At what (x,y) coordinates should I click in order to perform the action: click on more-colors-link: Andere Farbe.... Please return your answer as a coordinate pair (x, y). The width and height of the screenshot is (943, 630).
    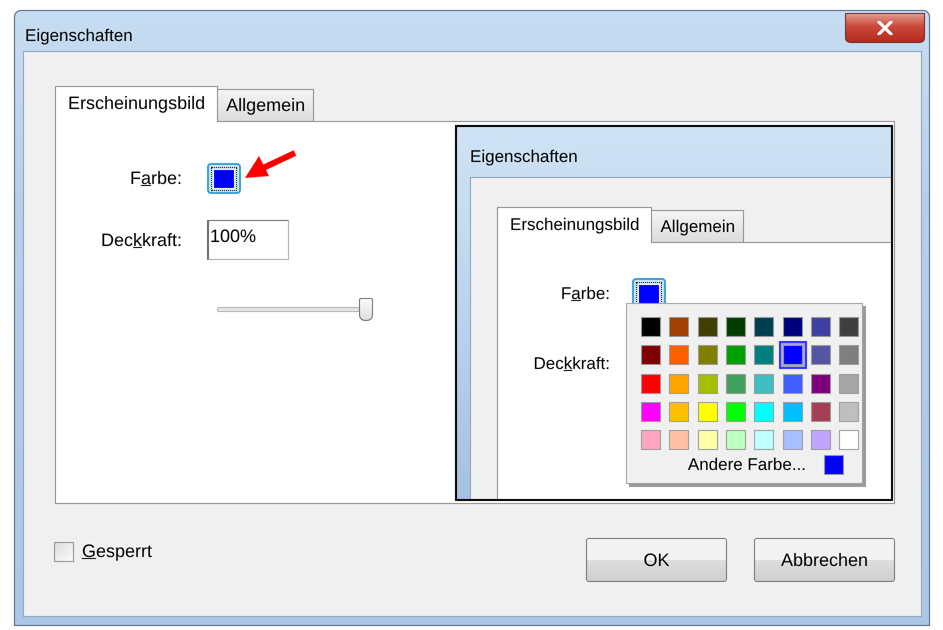
    Looking at the image, I should click on (747, 465).